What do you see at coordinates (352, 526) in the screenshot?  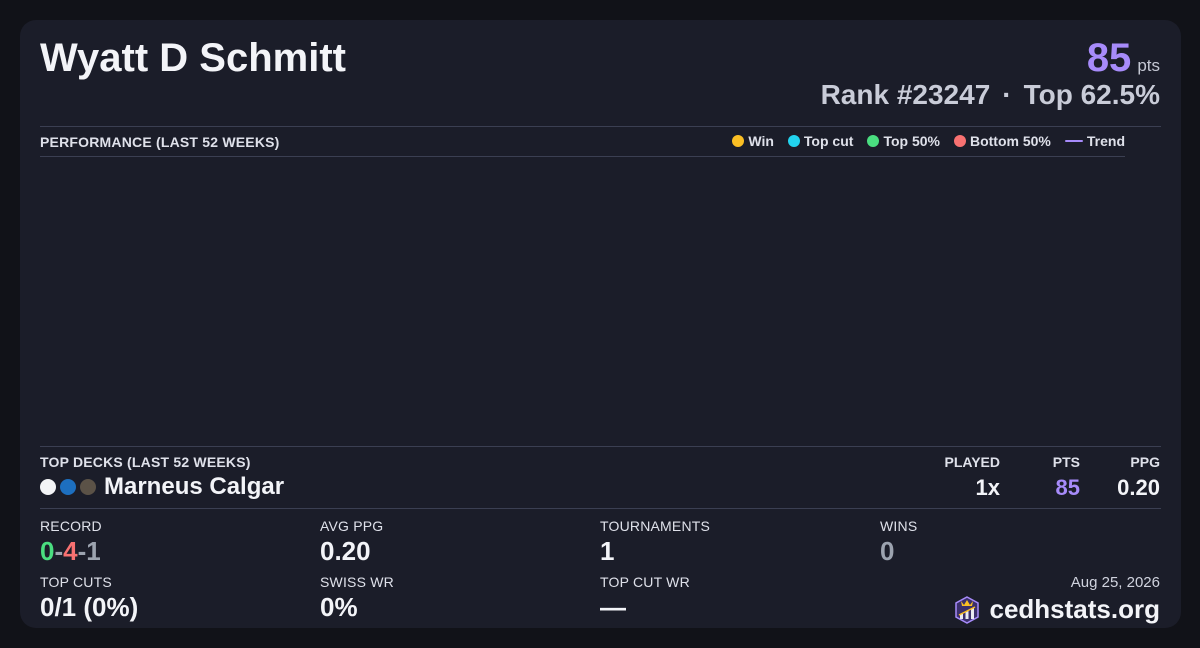 I see `avg-ppg-label: AVG PPG` at bounding box center [352, 526].